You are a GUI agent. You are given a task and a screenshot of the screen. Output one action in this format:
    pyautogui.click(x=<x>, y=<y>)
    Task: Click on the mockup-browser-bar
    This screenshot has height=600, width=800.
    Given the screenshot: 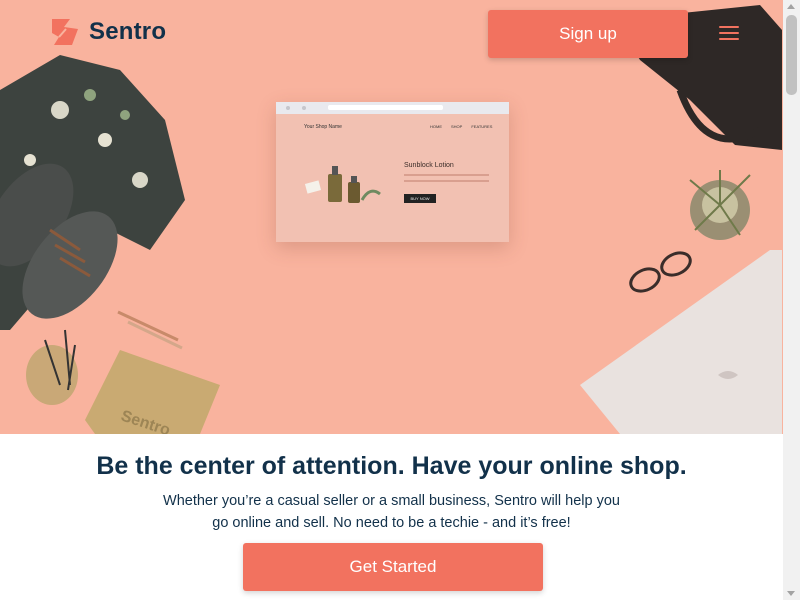 What is the action you would take?
    pyautogui.click(x=392, y=108)
    